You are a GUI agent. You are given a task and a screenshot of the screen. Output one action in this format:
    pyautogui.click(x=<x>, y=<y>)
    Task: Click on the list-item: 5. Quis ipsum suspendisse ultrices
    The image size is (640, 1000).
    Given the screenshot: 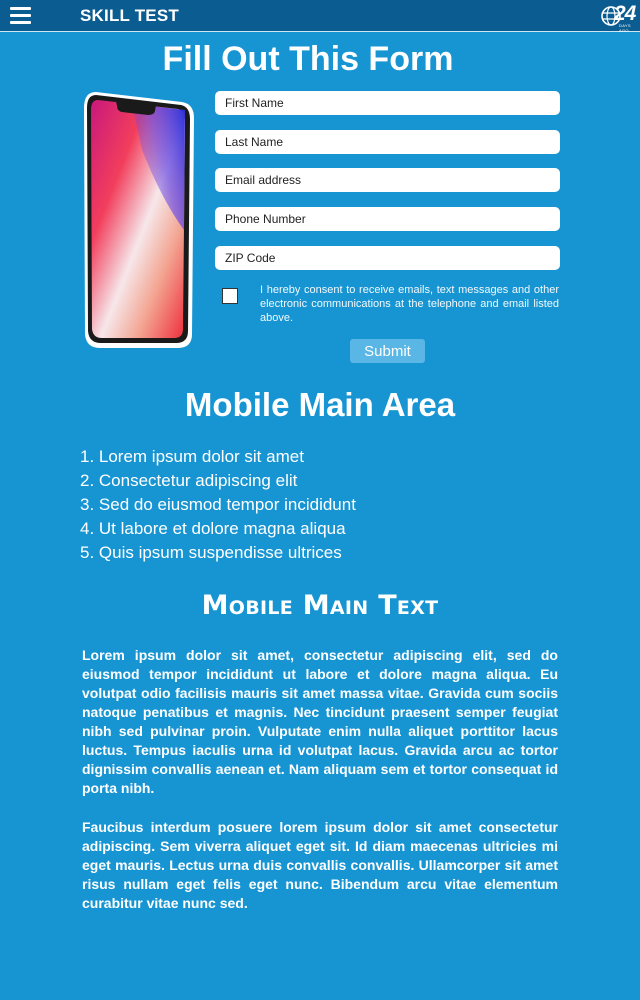 What is the action you would take?
    pyautogui.click(x=211, y=552)
    